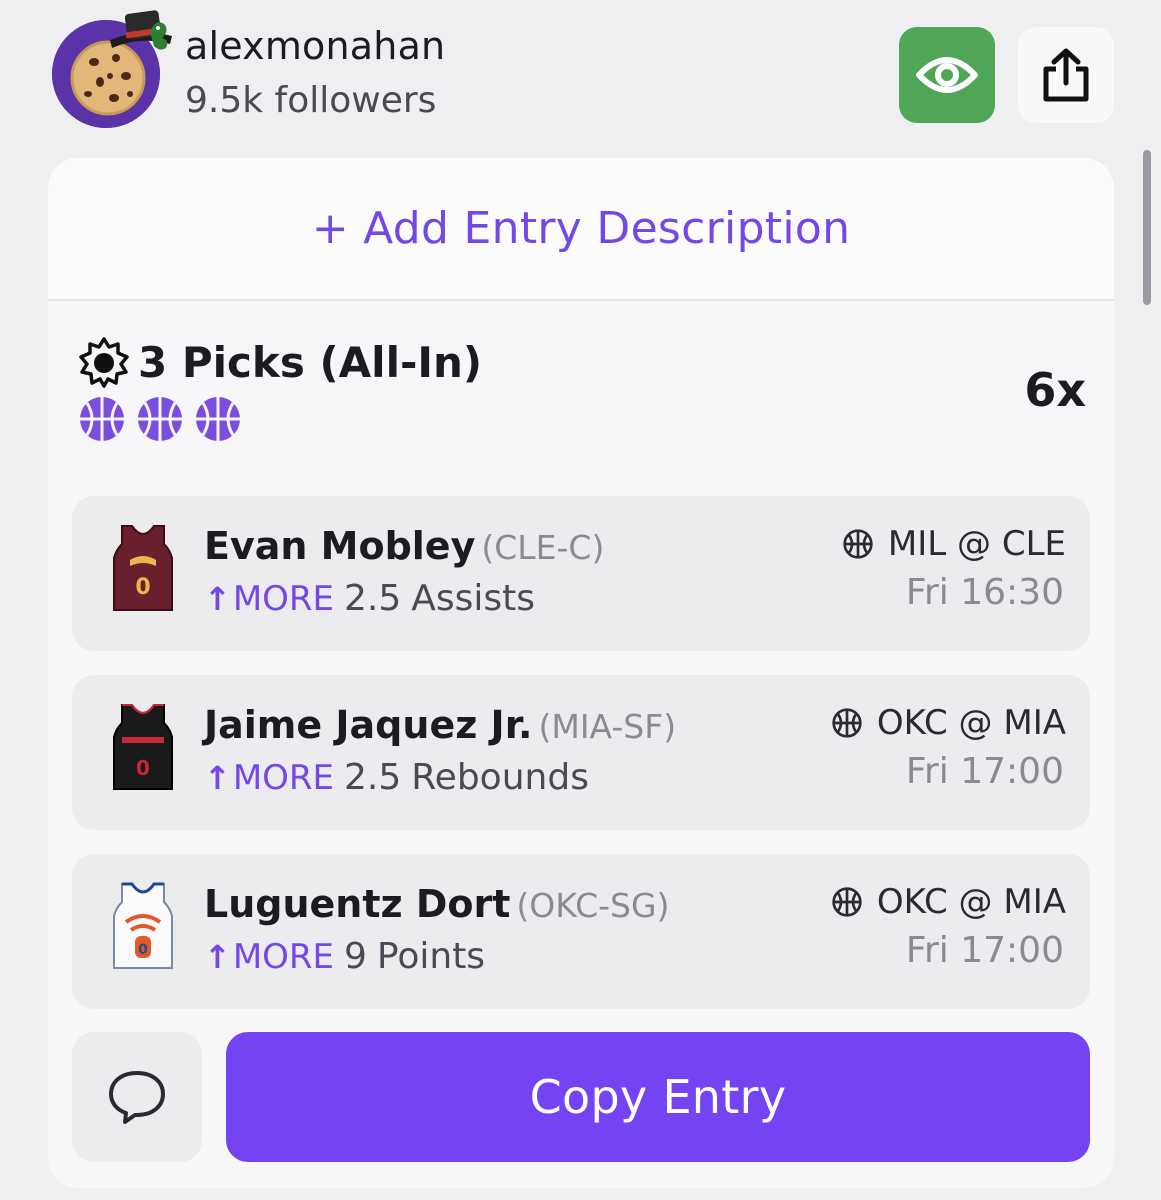  I want to click on player-name: Jaime Jaquez Jr., so click(368, 725).